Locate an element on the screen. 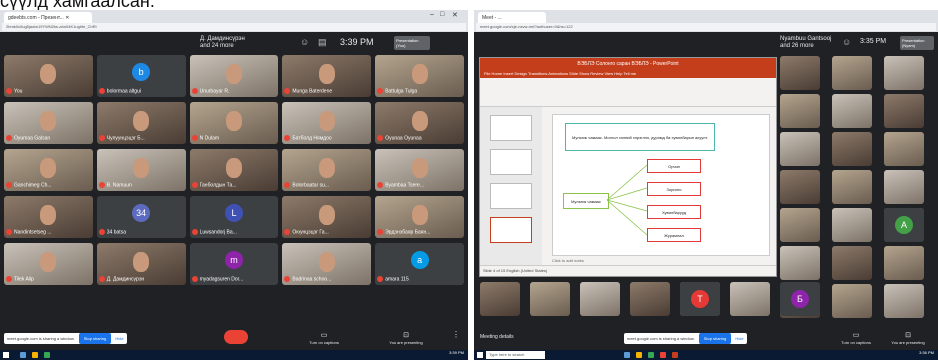 The height and width of the screenshot is (360, 938). sharing-text: meet.google.com is sharing a window. is located at coordinates (41, 338).